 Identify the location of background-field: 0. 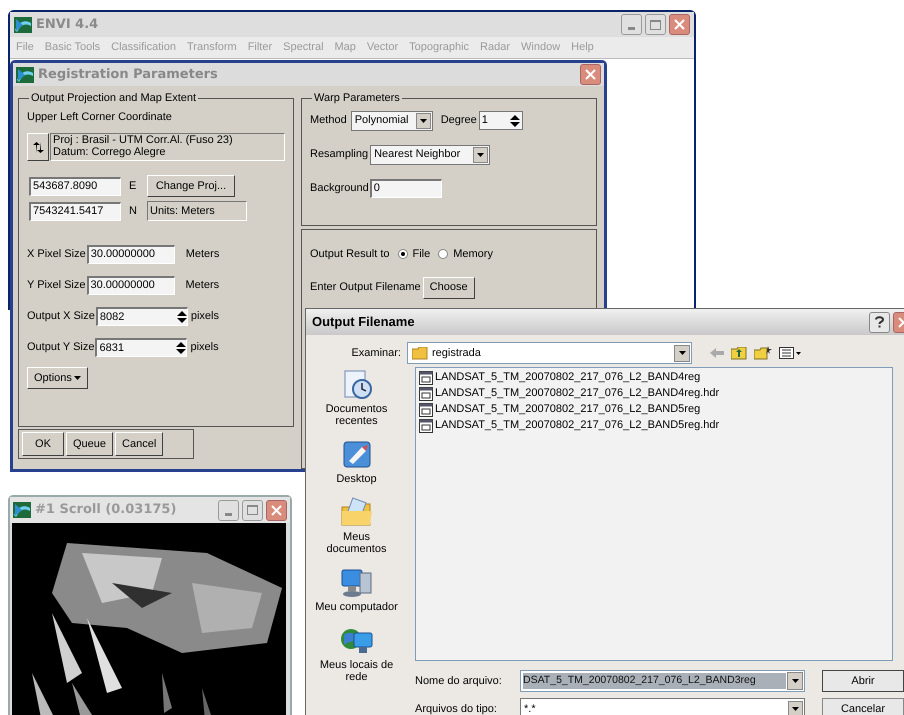
(406, 188).